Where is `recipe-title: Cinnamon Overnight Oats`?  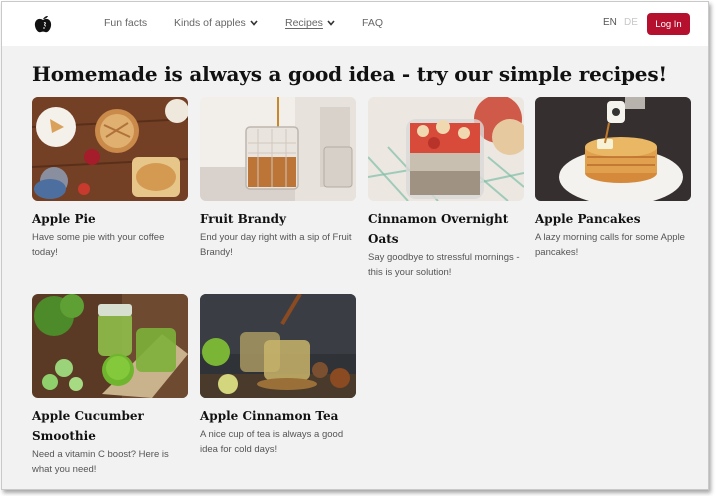 recipe-title: Cinnamon Overnight Oats is located at coordinates (446, 229).